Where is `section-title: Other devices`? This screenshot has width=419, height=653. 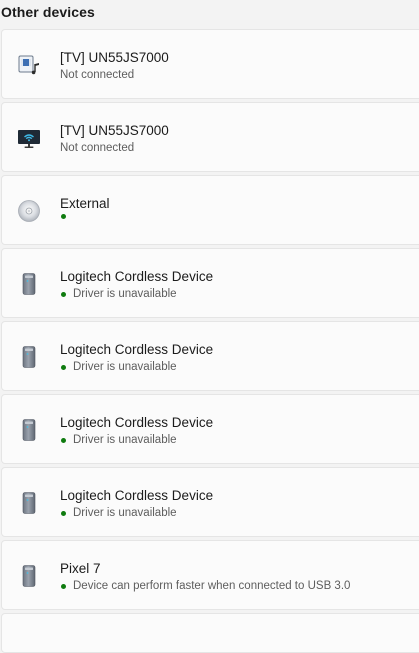 section-title: Other devices is located at coordinates (48, 12).